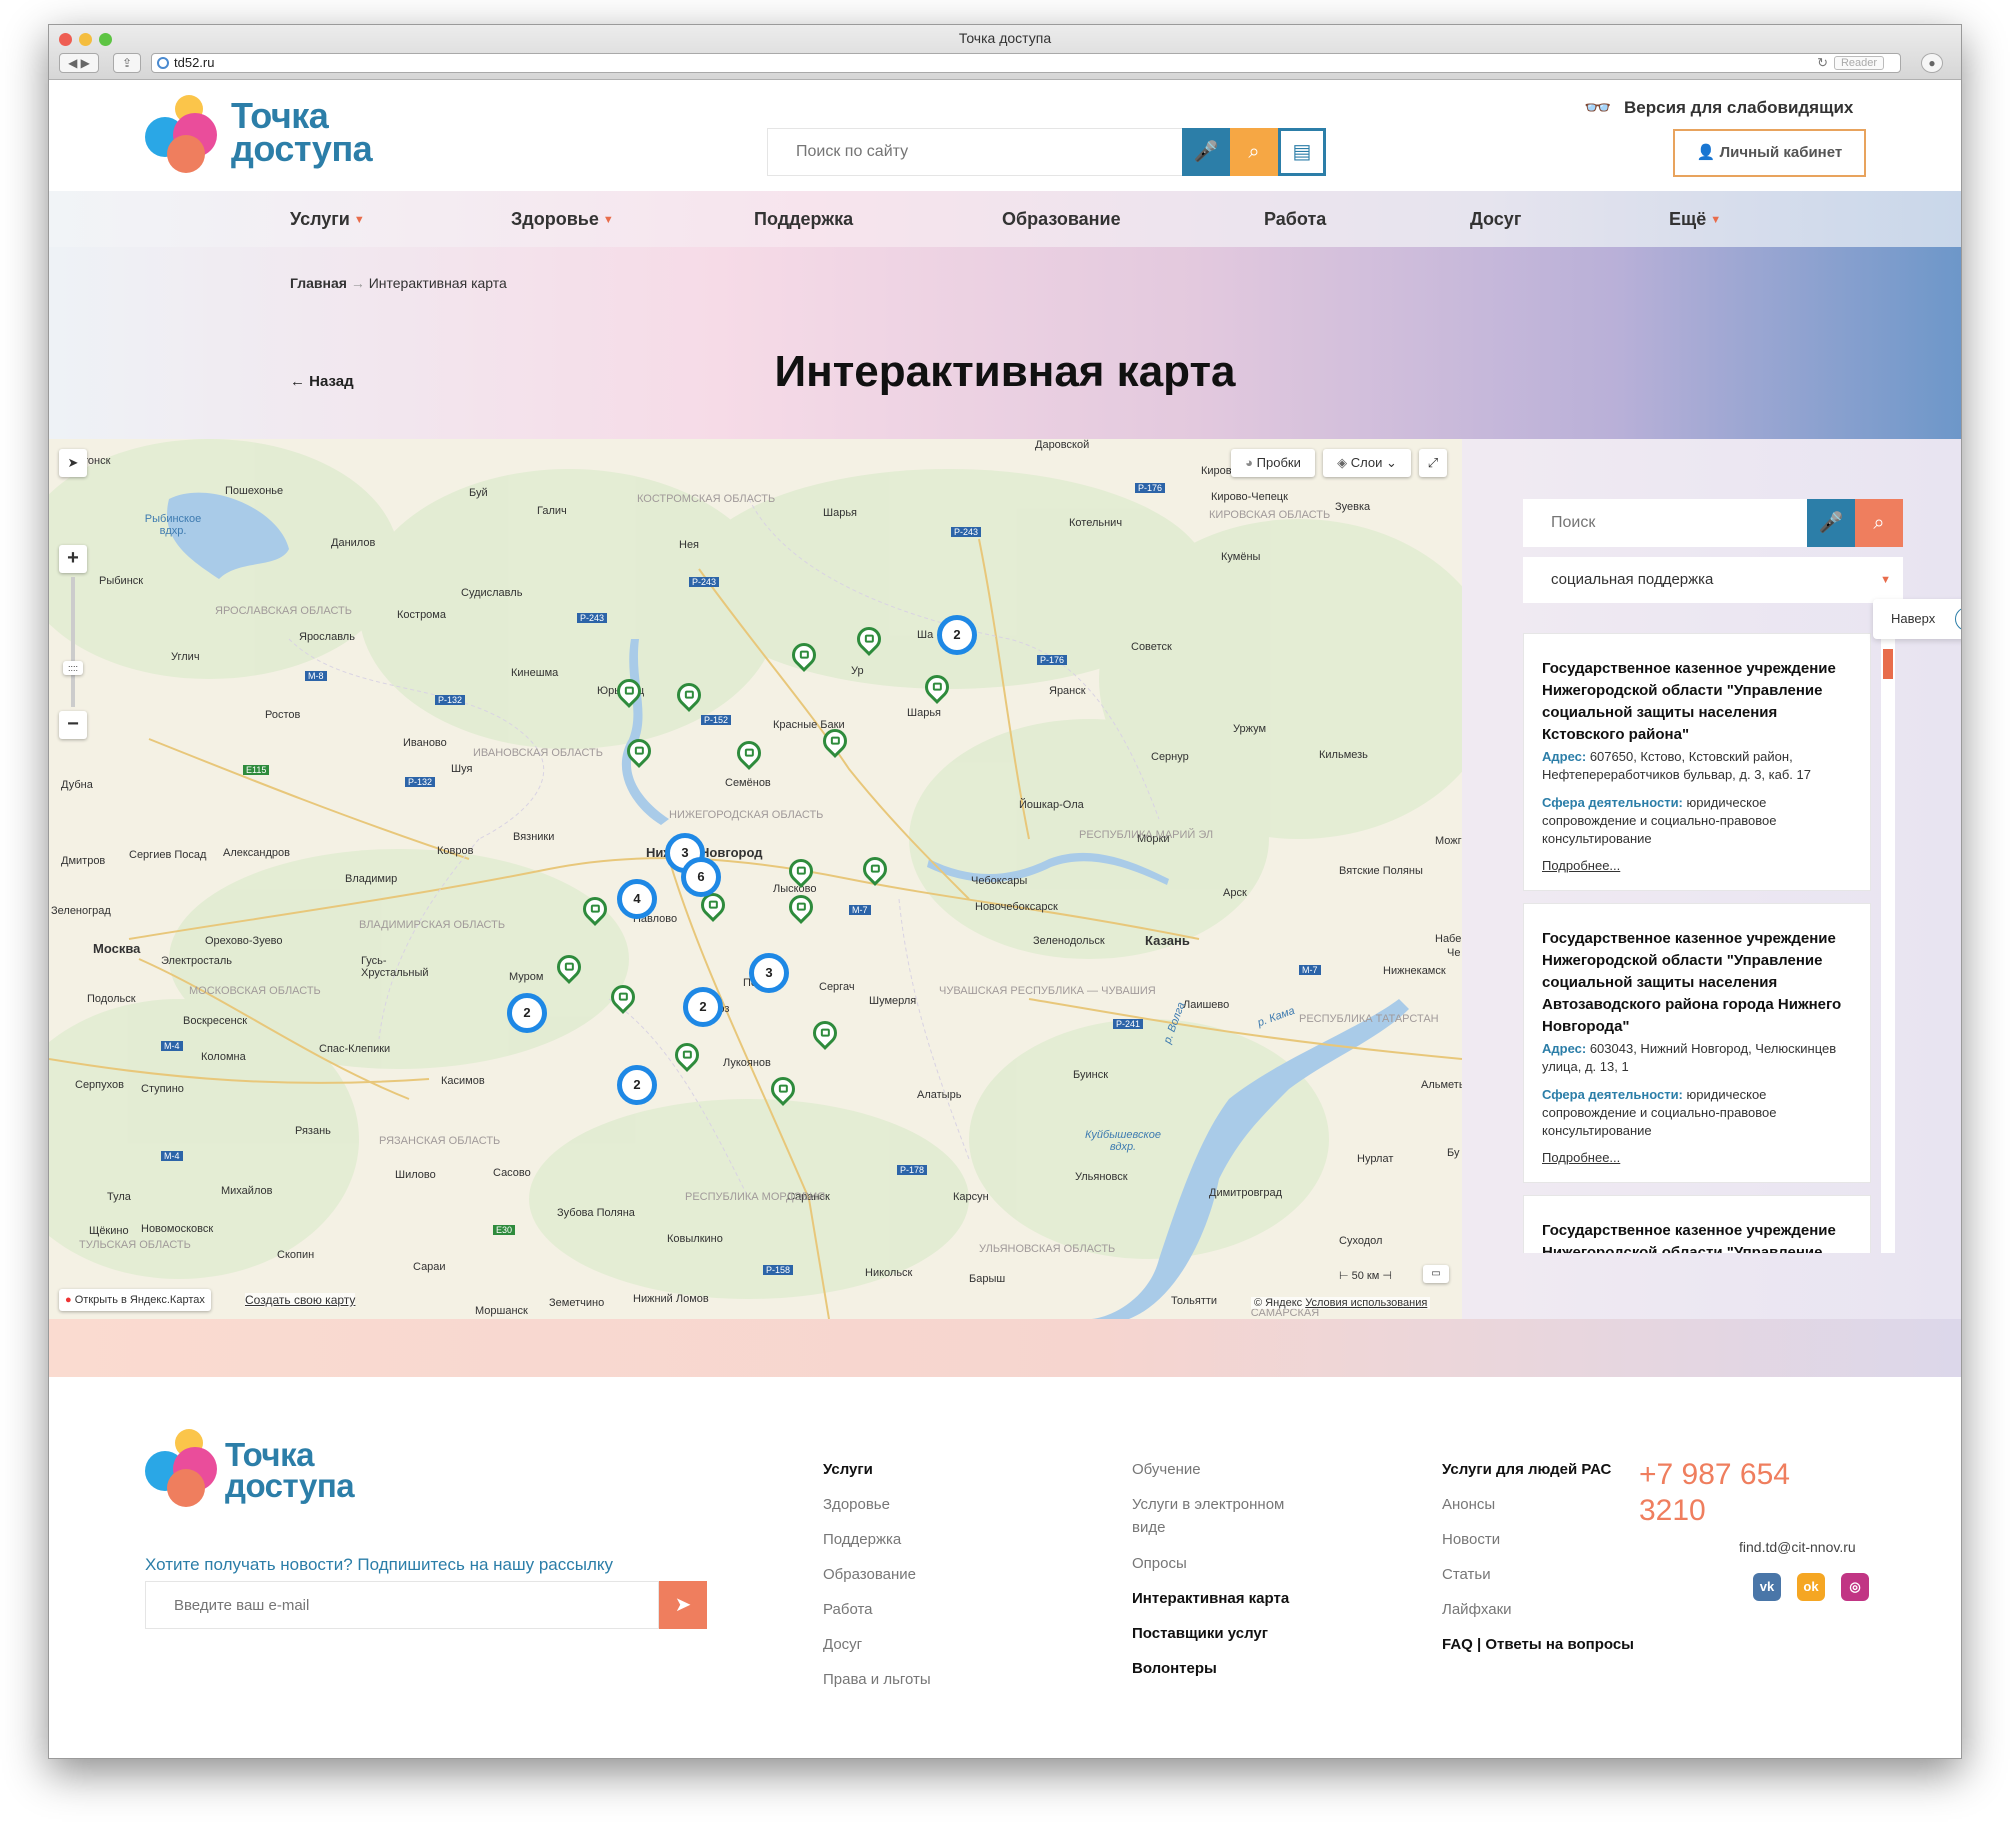  Describe the element at coordinates (1302, 152) in the screenshot. I see `catalog-button: ▤` at that location.